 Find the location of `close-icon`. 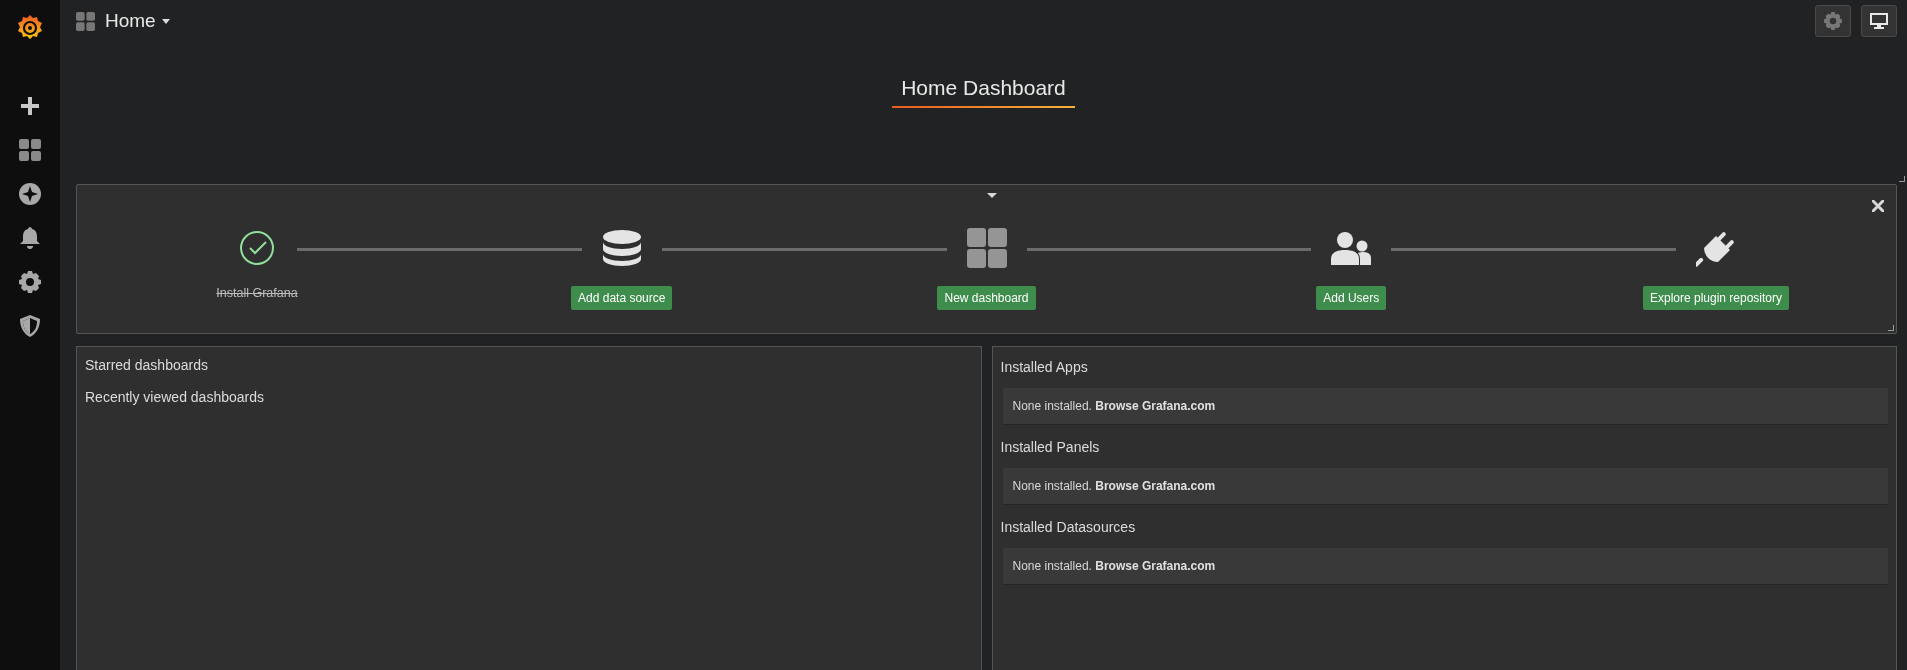

close-icon is located at coordinates (1878, 206).